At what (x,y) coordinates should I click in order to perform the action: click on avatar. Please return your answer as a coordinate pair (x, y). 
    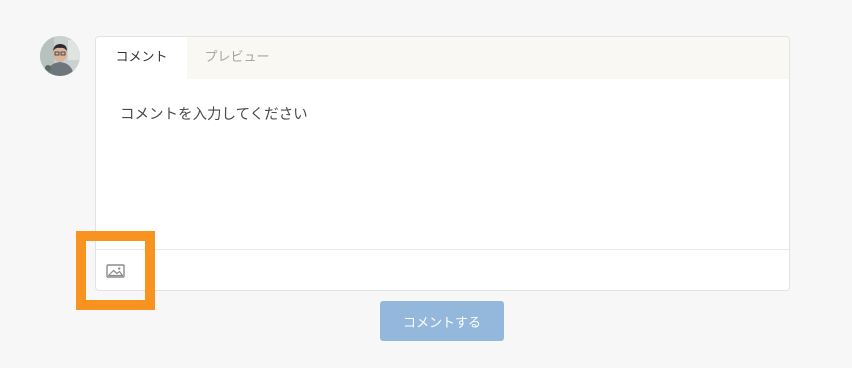
    Looking at the image, I should click on (60, 56).